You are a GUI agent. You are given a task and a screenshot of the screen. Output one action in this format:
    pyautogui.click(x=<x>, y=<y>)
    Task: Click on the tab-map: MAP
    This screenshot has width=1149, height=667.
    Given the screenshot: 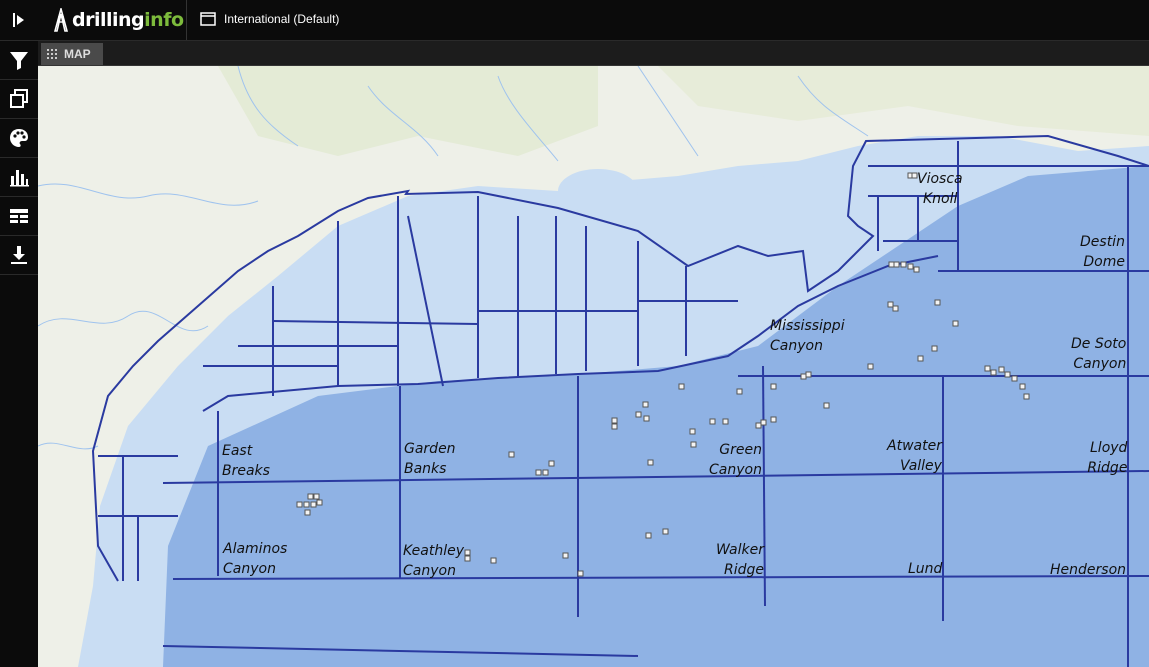 What is the action you would take?
    pyautogui.click(x=72, y=54)
    